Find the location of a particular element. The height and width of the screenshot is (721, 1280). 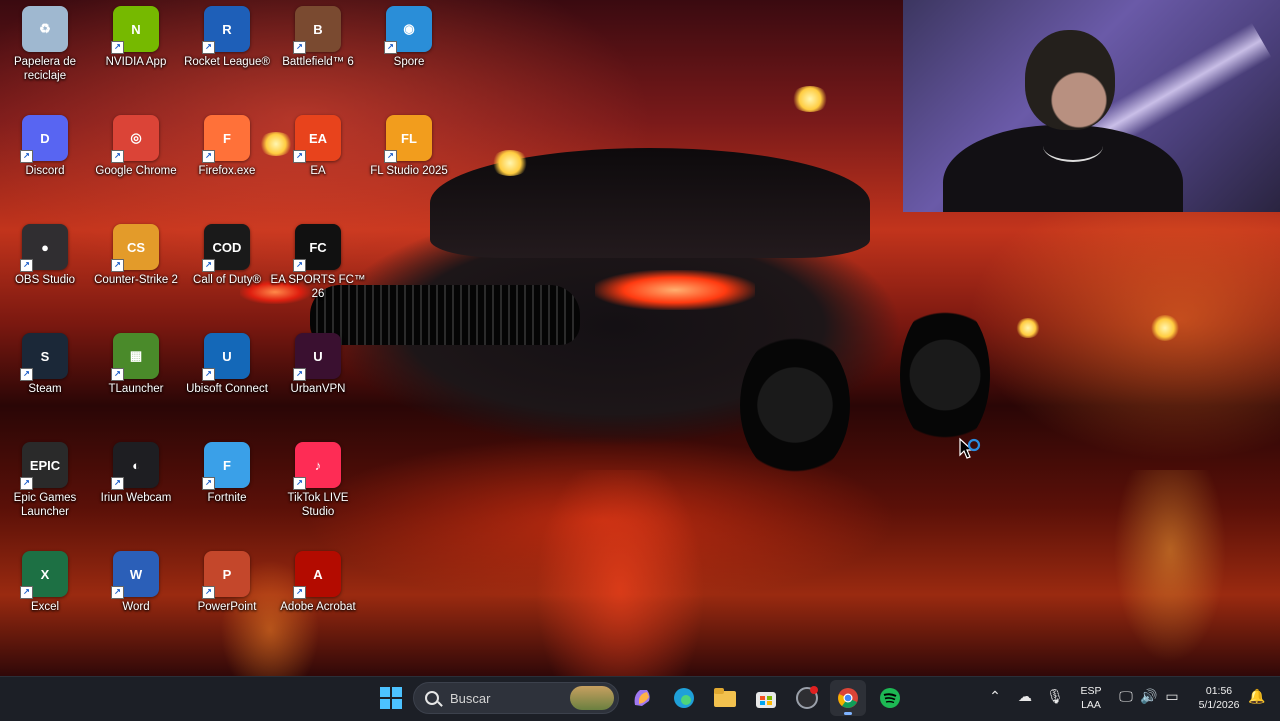

desktop-icon: W ↗ Word is located at coordinates (136, 595).